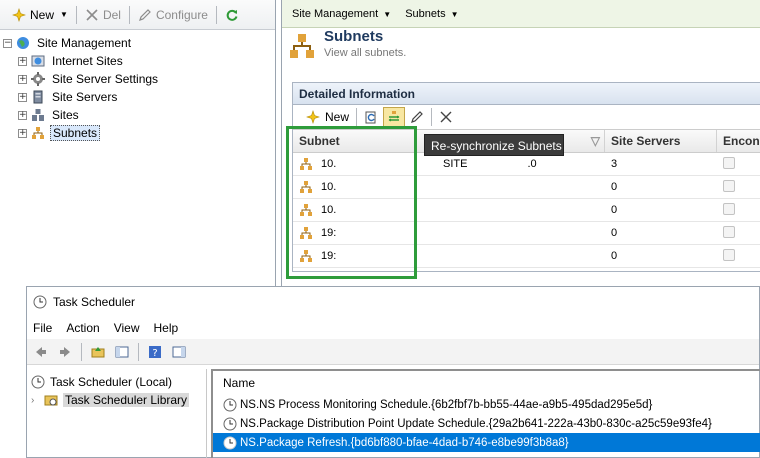  What do you see at coordinates (494, 145) in the screenshot?
I see `resync-tooltip: Re-synchronize Subnets` at bounding box center [494, 145].